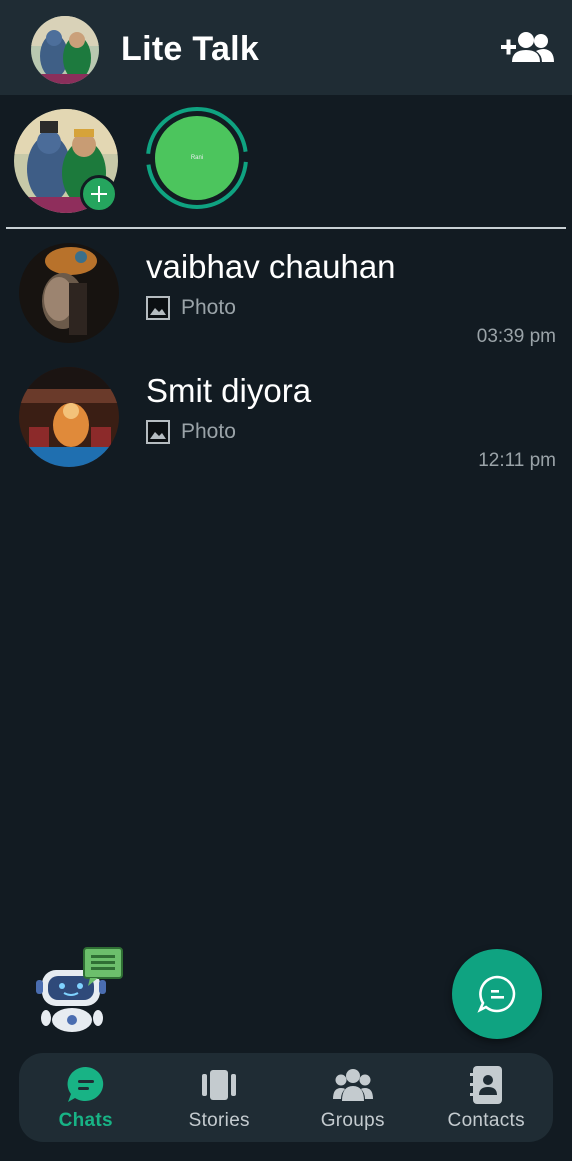 This screenshot has width=572, height=1161. I want to click on tab-contacts: Contacts, so click(487, 1097).